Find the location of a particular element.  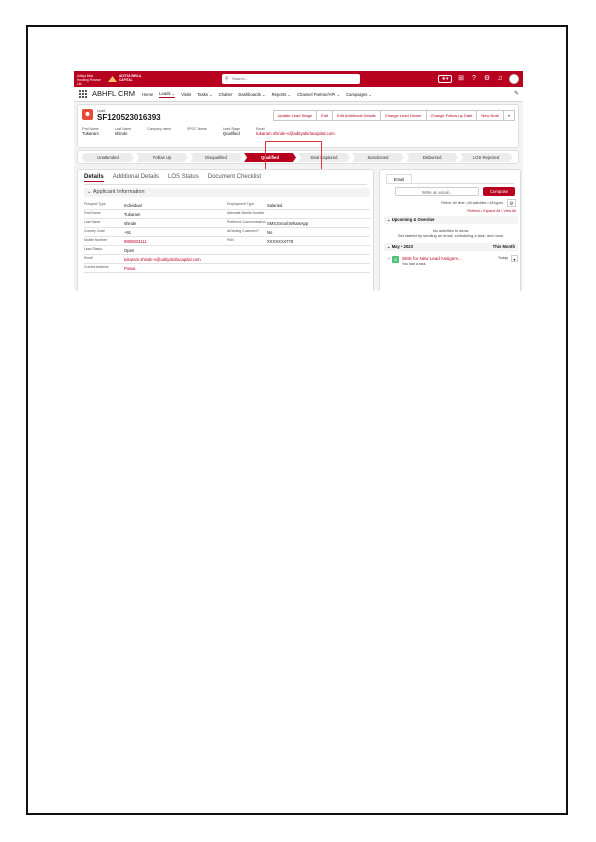

upcoming-overdue-header: ⌄ Upcoming & Overdue is located at coordinates (451, 220).